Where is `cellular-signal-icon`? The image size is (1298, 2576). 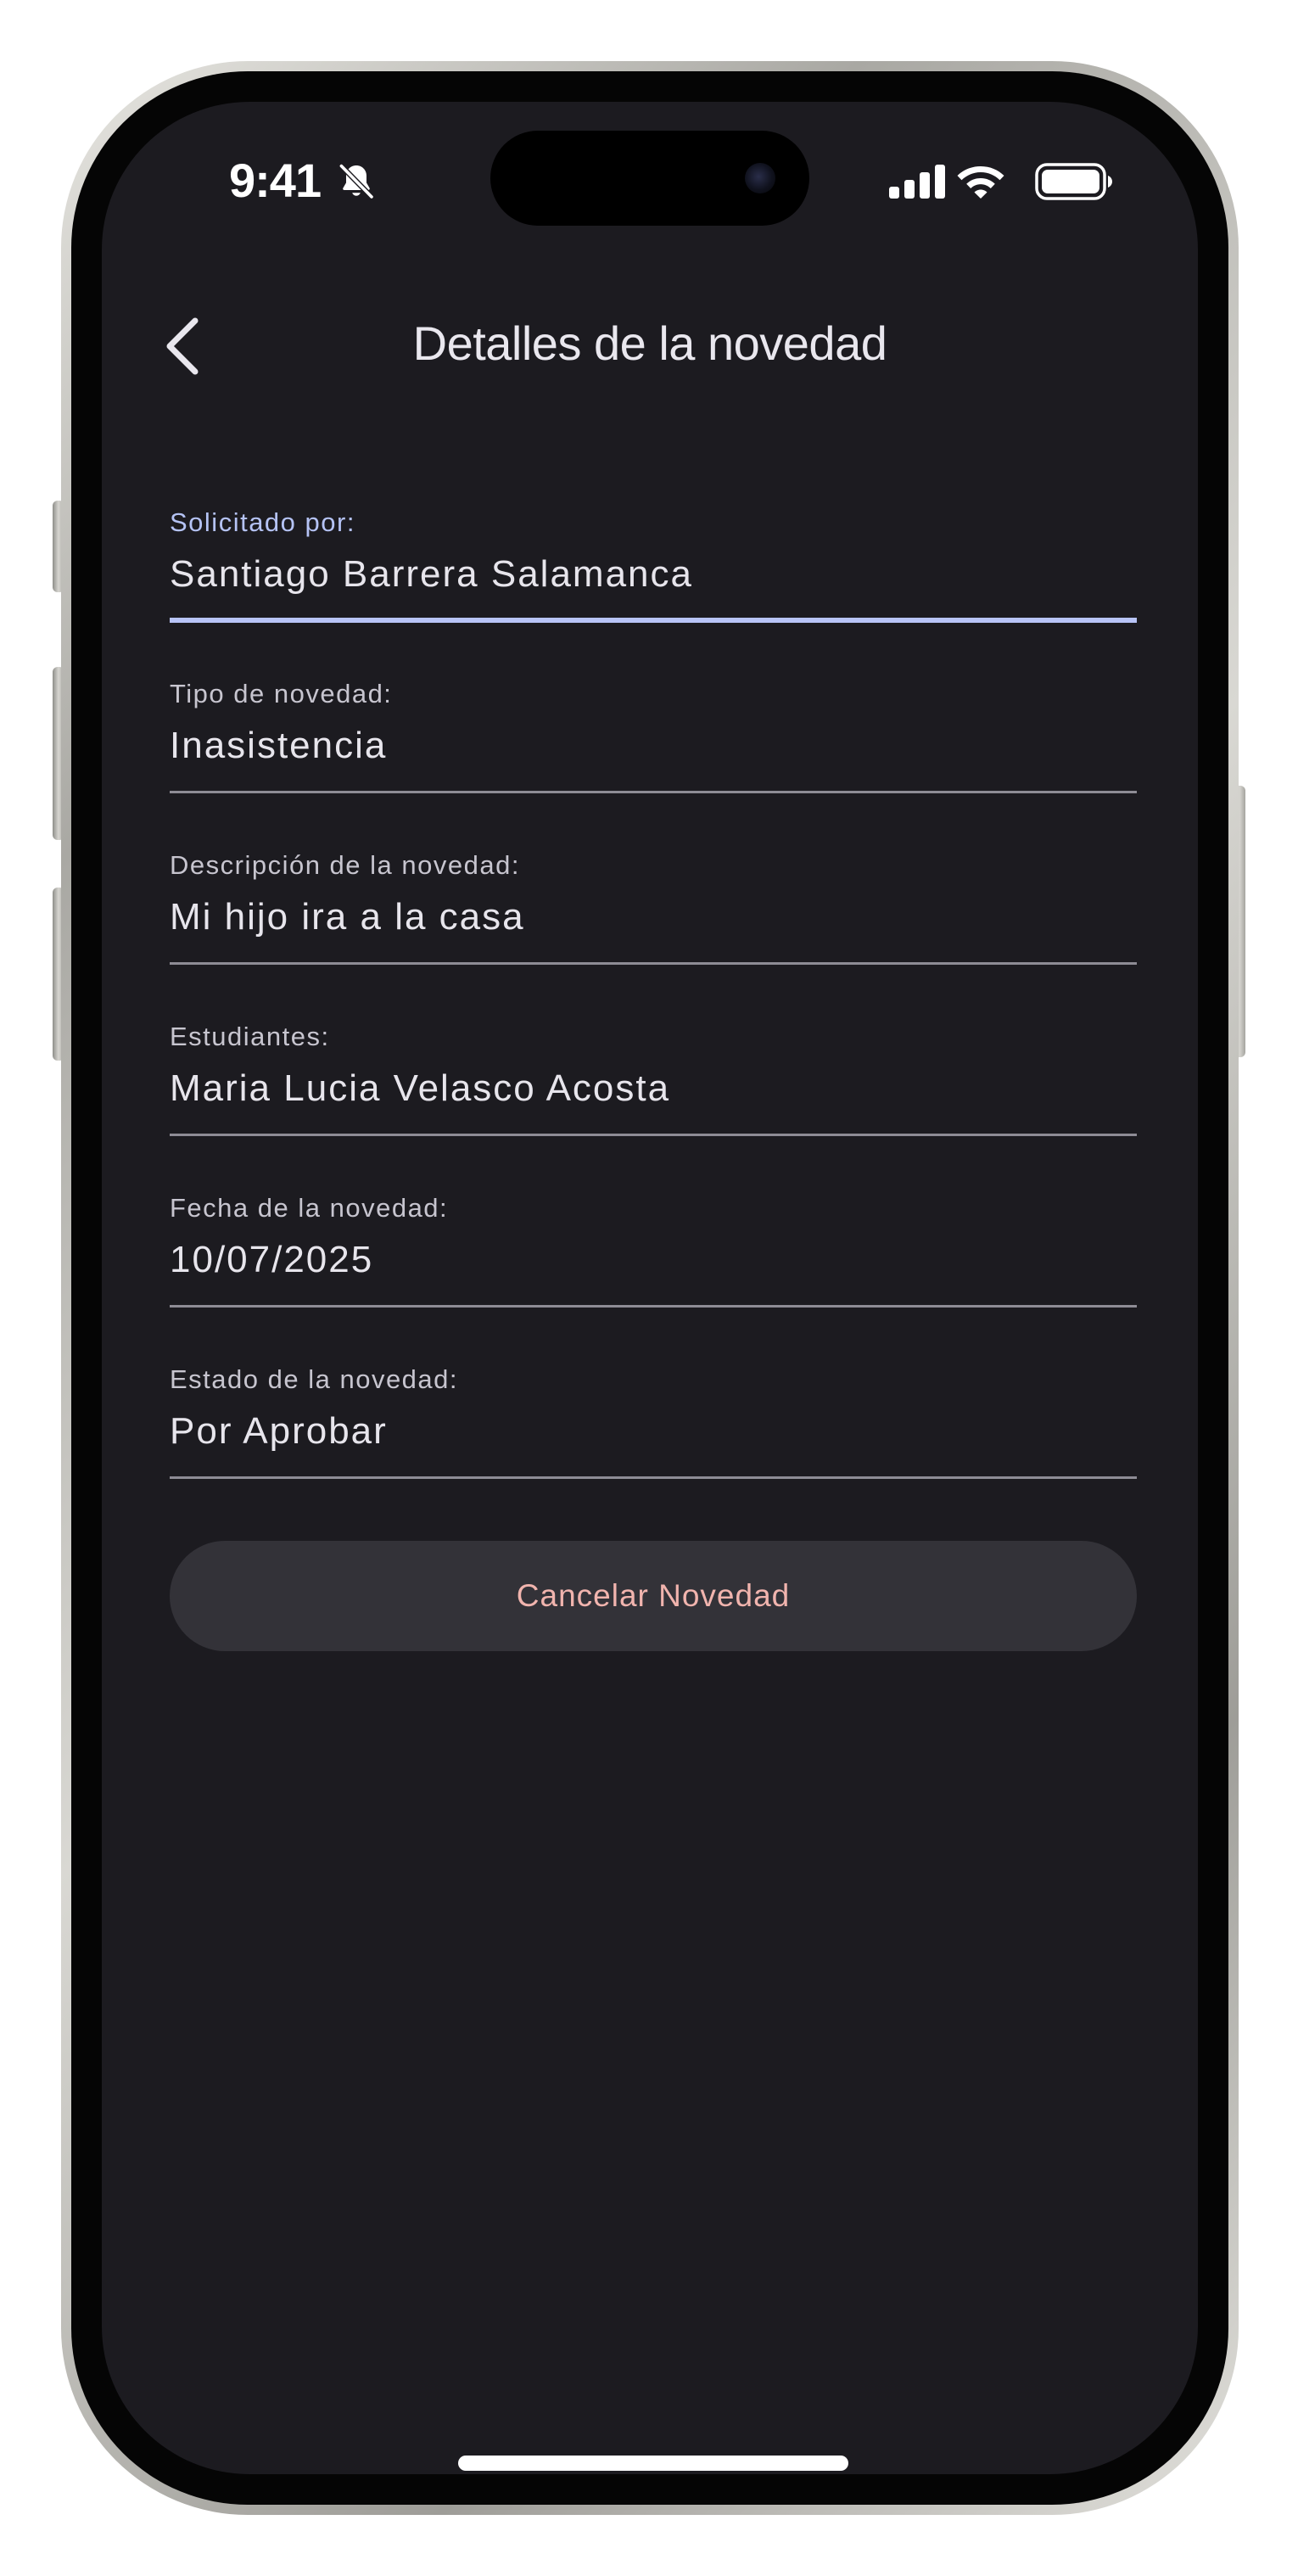
cellular-signal-icon is located at coordinates (917, 182).